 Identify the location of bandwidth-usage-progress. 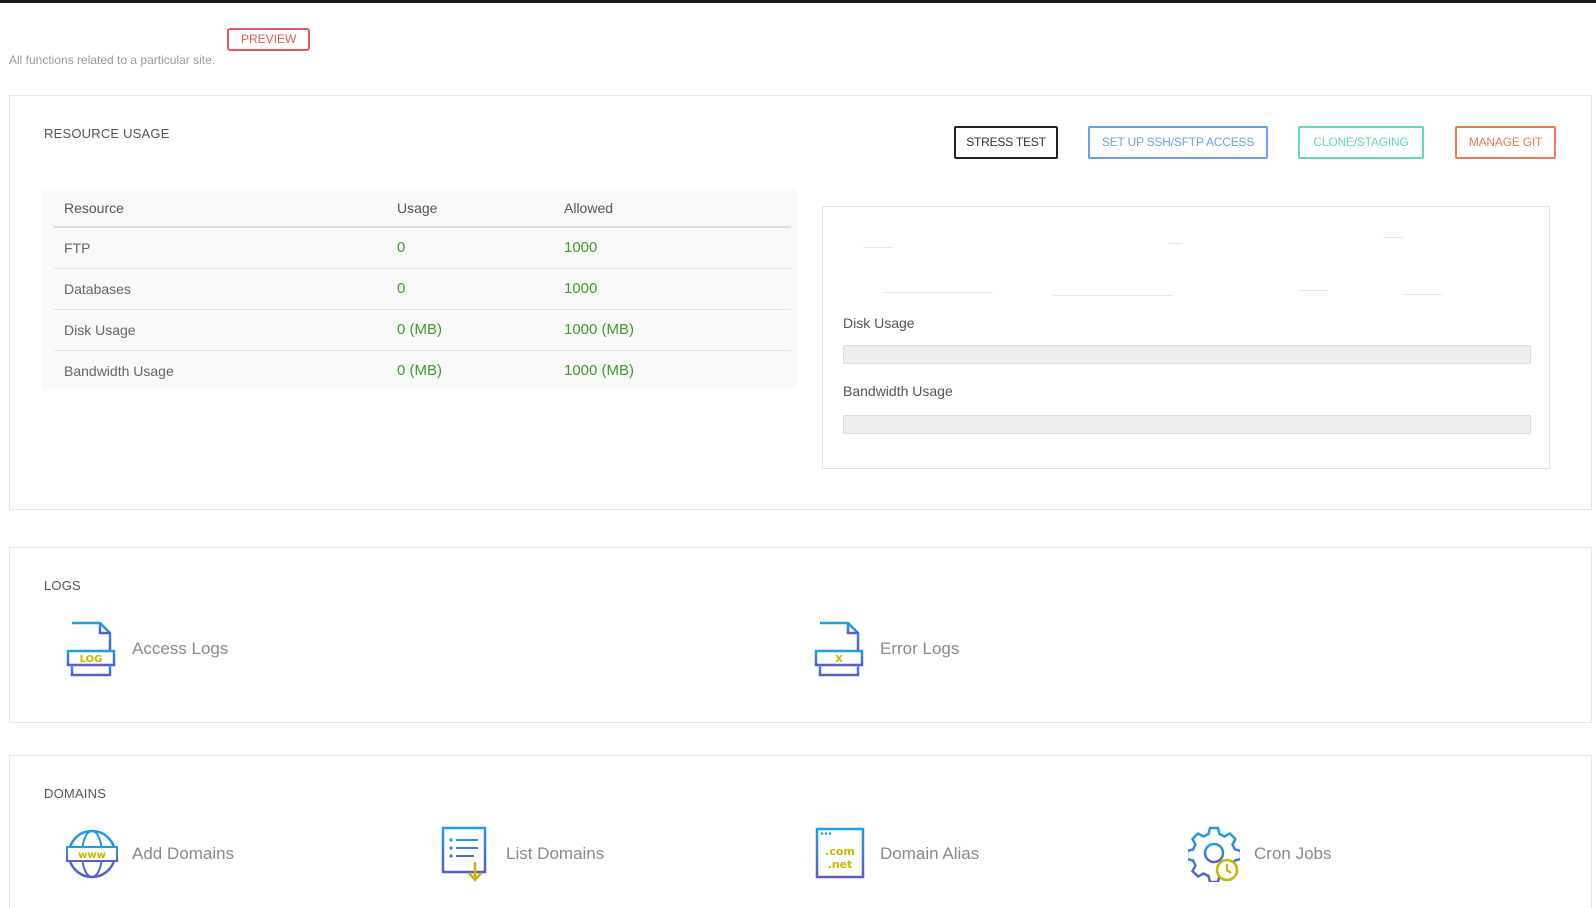
(1187, 424).